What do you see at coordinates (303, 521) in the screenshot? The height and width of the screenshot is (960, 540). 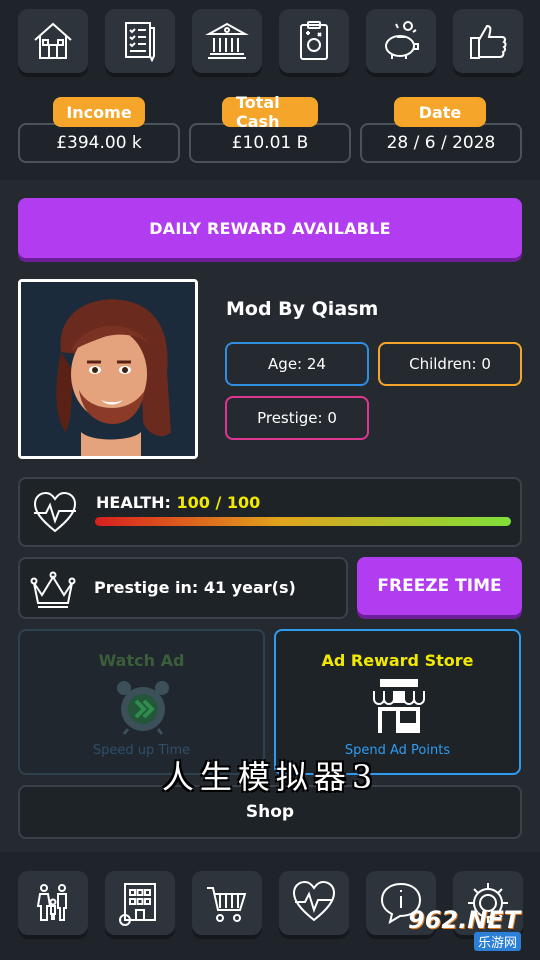 I see `health-bar` at bounding box center [303, 521].